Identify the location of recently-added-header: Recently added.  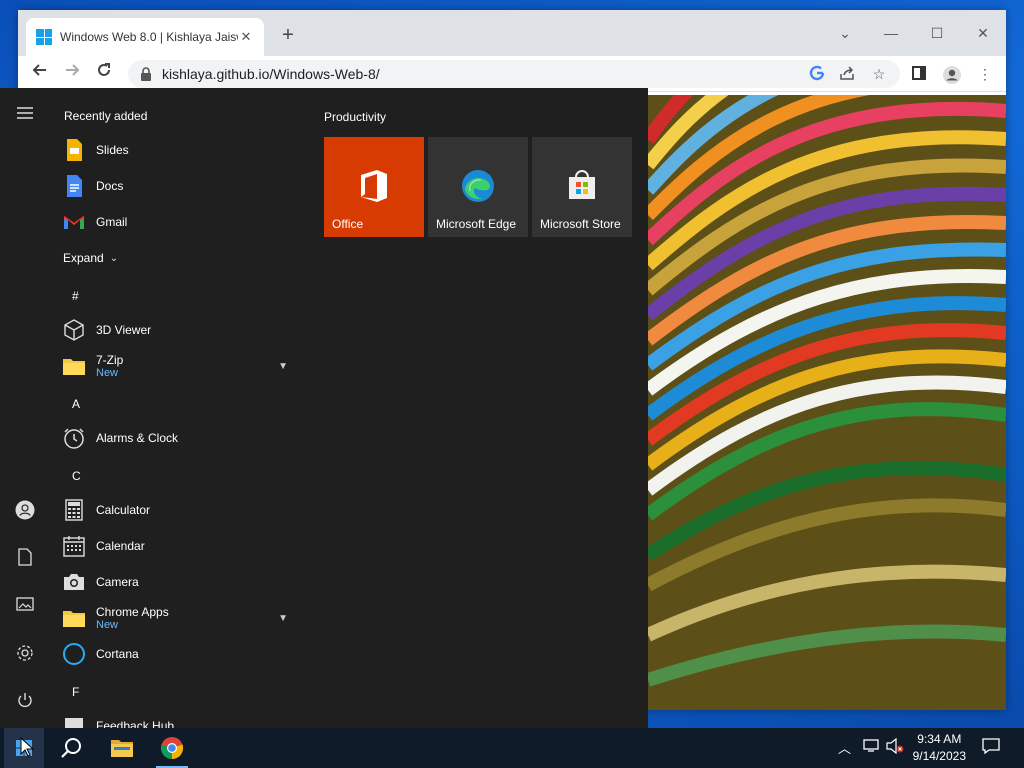
(106, 116).